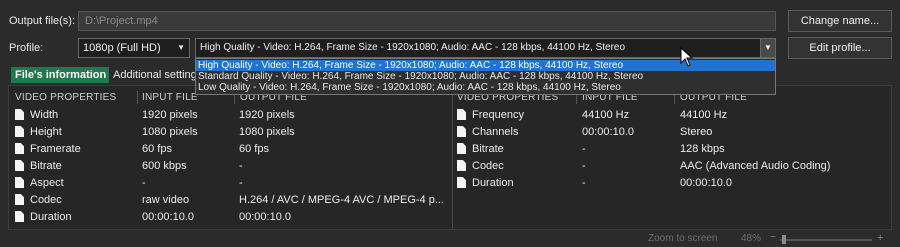 This screenshot has width=900, height=247. Describe the element at coordinates (755, 166) in the screenshot. I see `table-cell: AAC (Advanced Audio Coding)` at that location.